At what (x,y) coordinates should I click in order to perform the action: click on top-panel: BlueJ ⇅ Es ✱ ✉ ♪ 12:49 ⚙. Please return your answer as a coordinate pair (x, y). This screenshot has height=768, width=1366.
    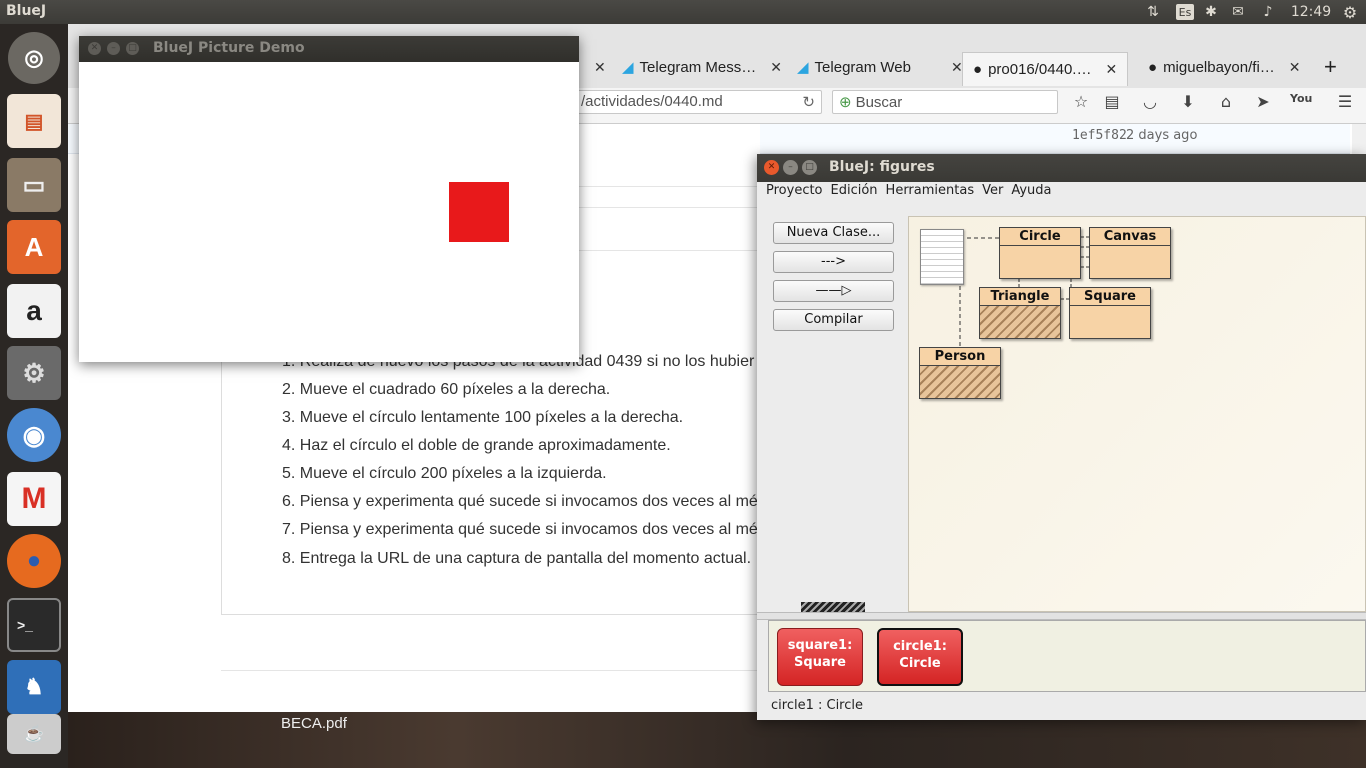
    Looking at the image, I should click on (683, 12).